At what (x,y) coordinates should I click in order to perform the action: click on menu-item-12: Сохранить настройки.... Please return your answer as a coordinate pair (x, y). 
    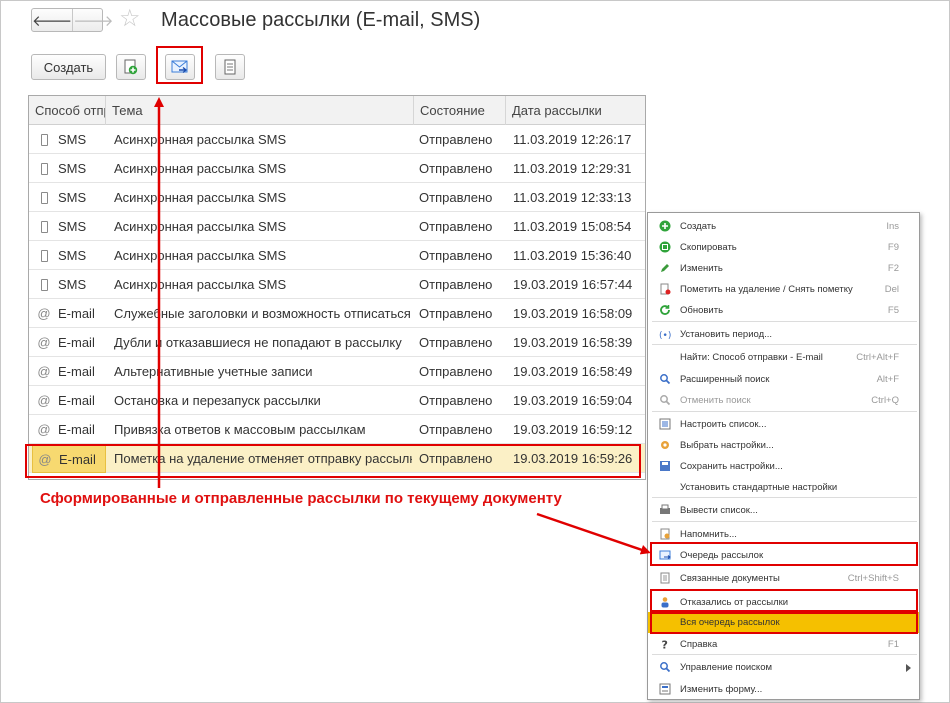
    Looking at the image, I should click on (783, 466).